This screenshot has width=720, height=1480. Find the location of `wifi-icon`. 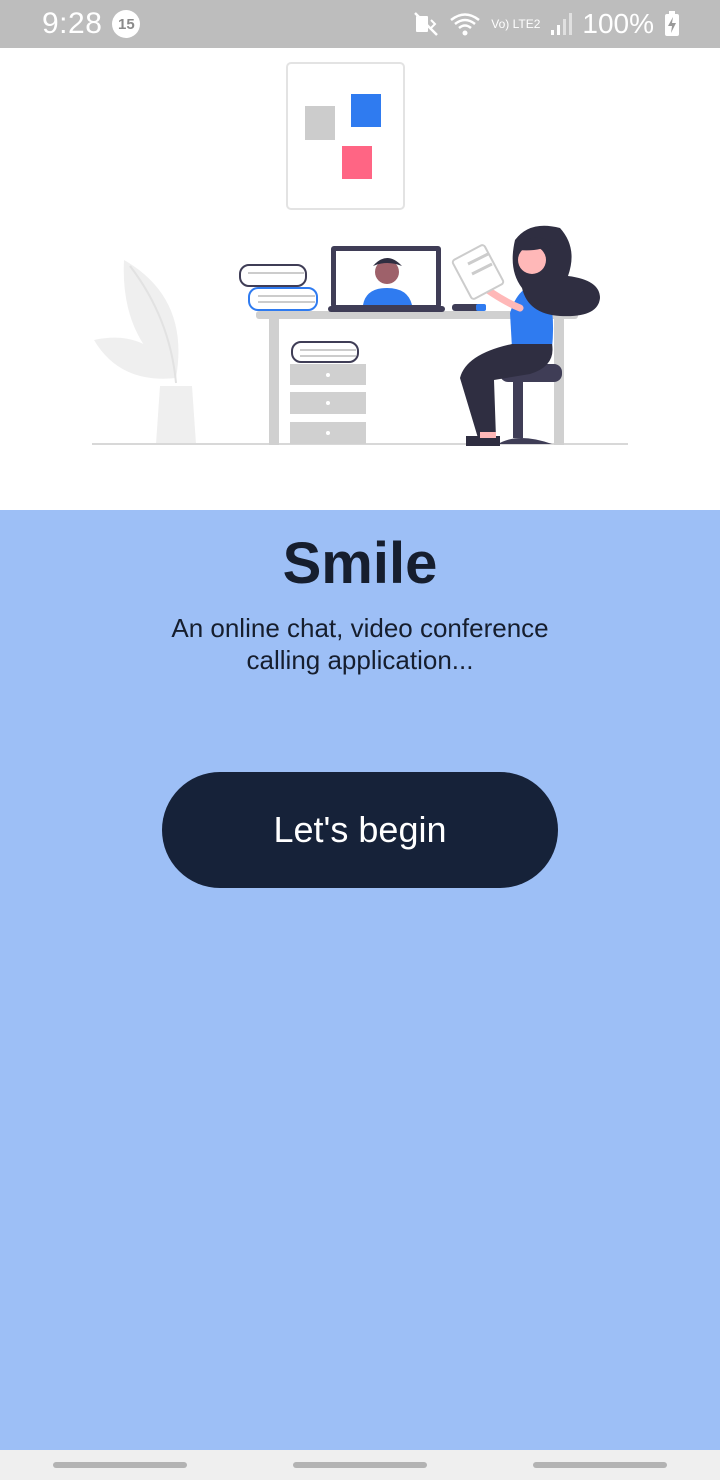

wifi-icon is located at coordinates (465, 24).